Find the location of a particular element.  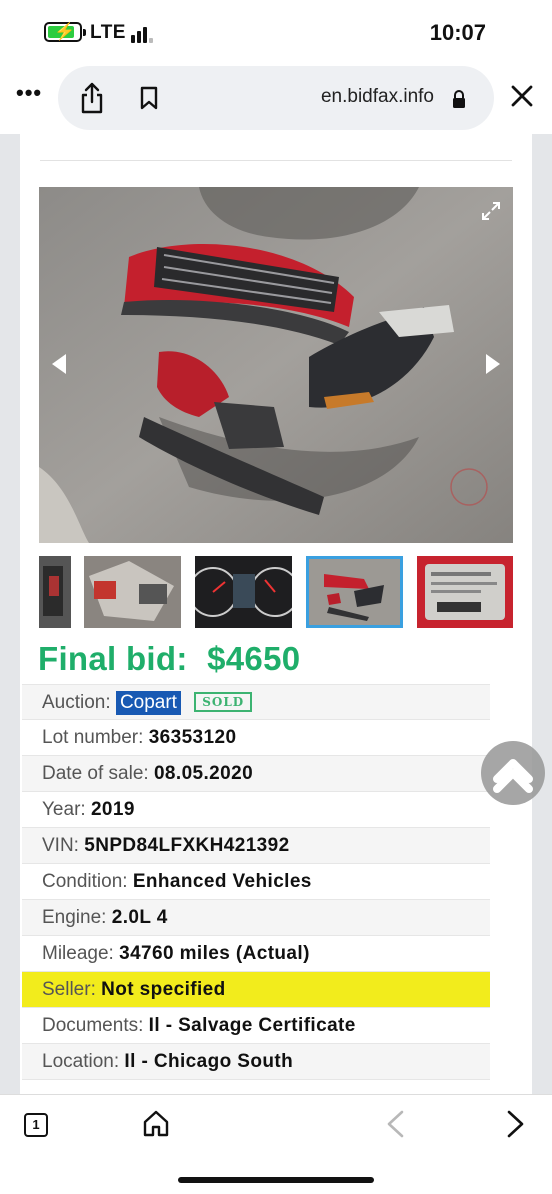

bookmark-icon is located at coordinates (149, 98).